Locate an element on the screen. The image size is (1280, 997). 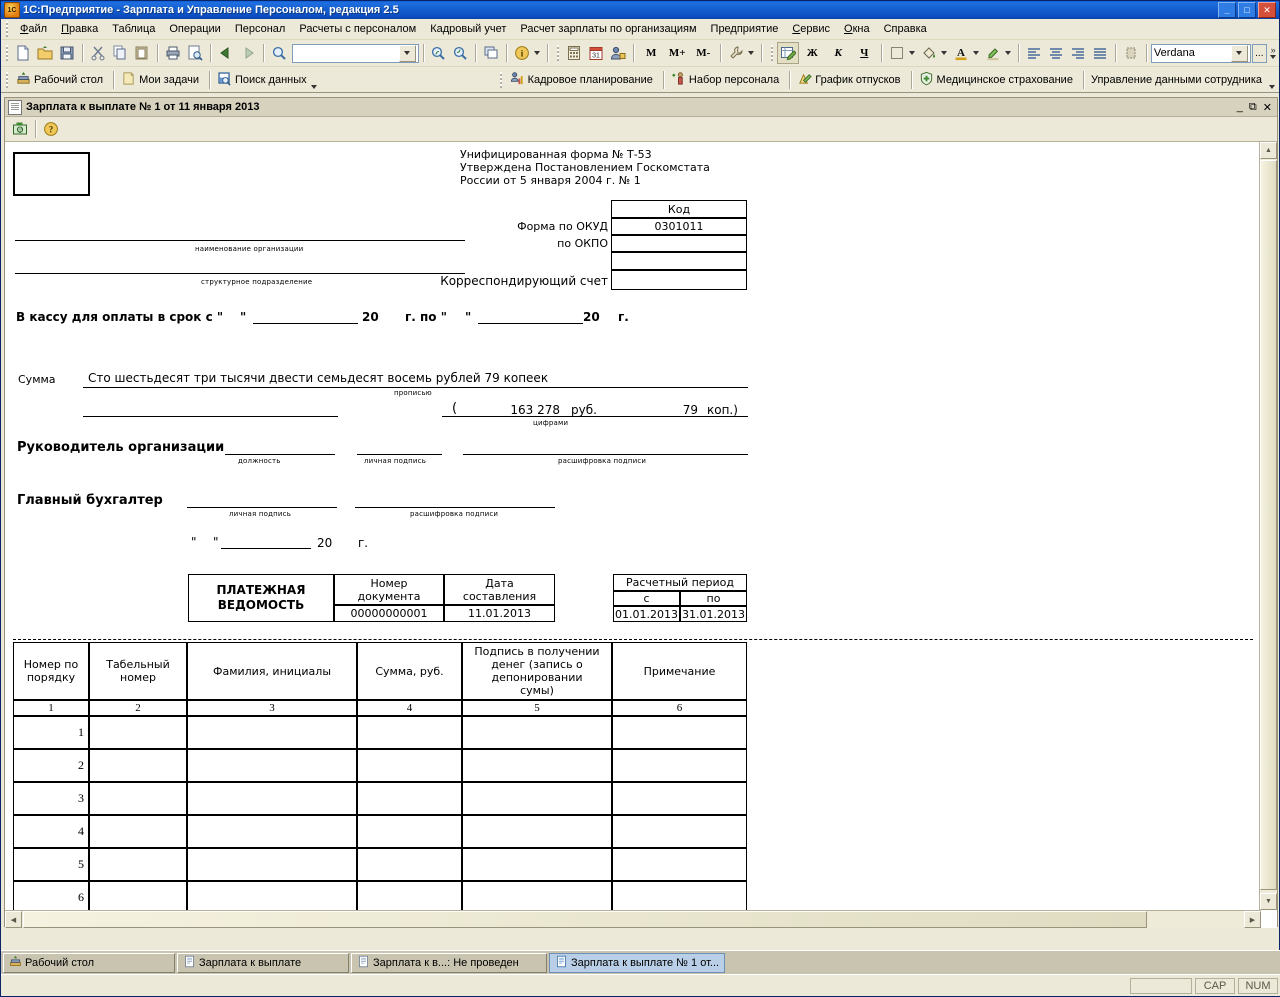
borders-icon is located at coordinates (897, 53).